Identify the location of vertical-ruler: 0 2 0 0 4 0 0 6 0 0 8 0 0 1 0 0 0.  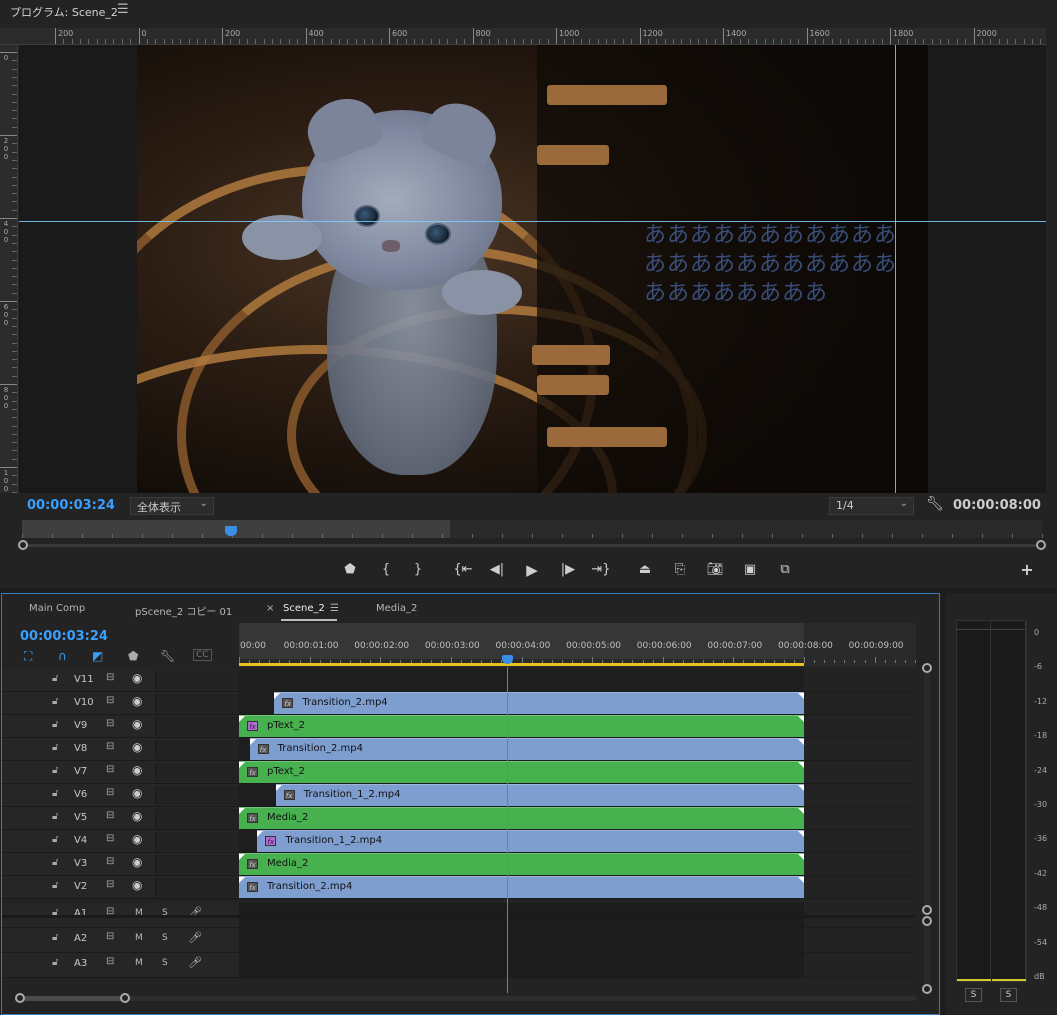
(9, 269).